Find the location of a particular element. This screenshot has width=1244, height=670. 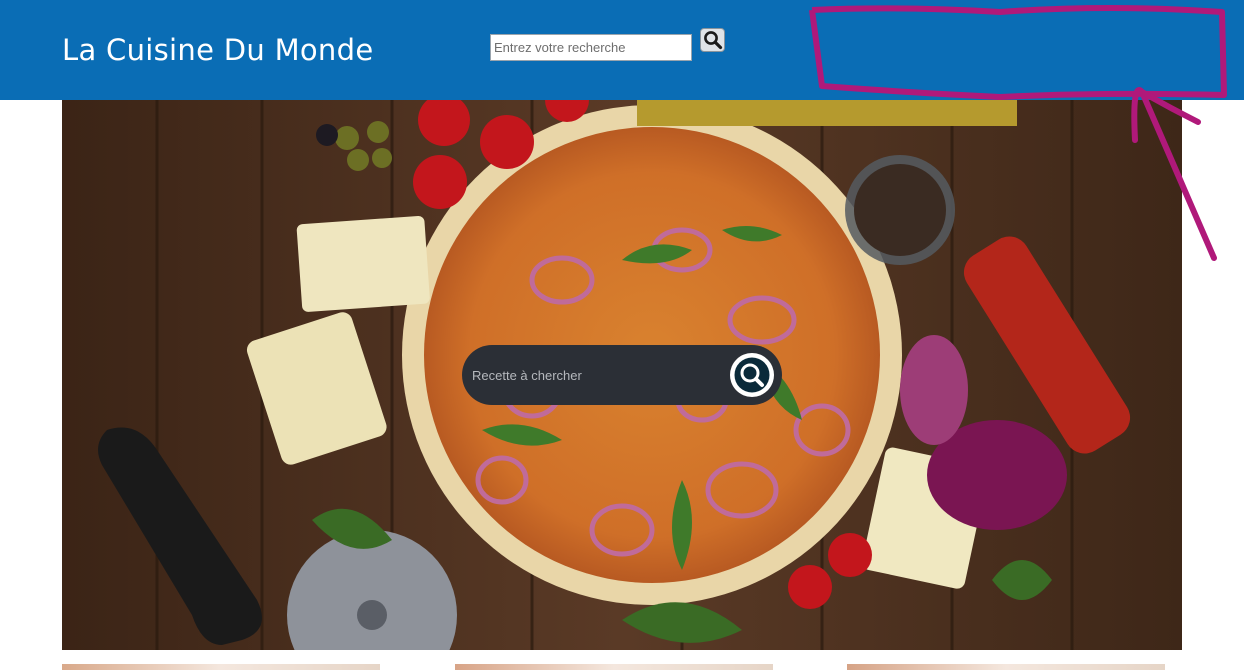

hero-search-button is located at coordinates (752, 375).